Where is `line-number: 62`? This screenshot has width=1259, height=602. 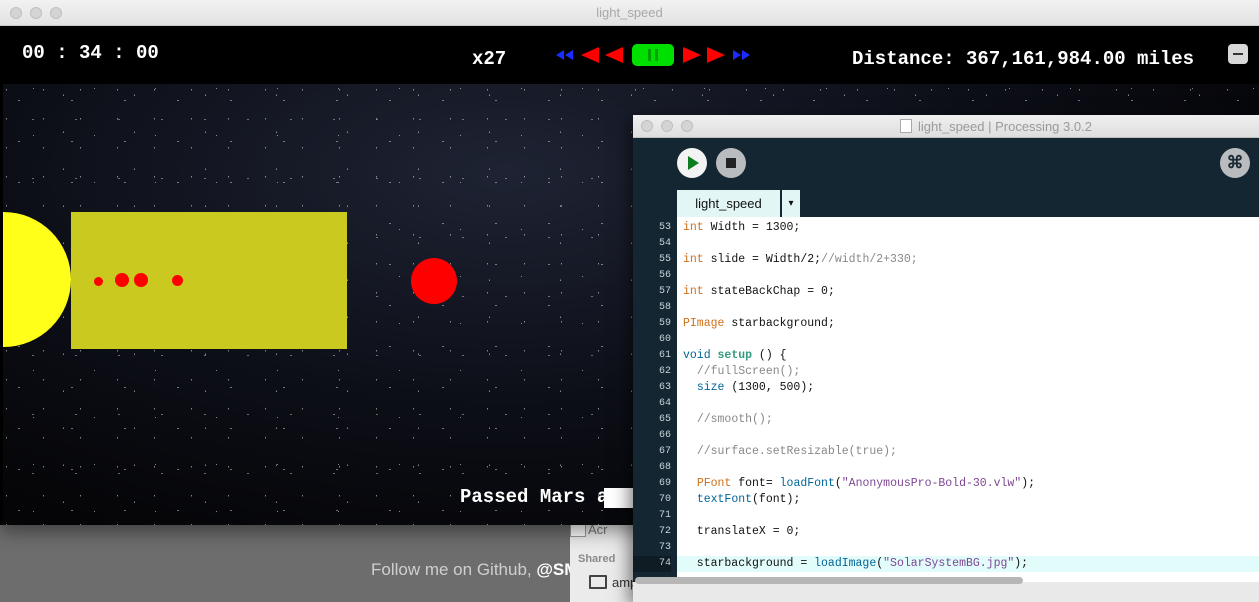 line-number: 62 is located at coordinates (664, 371).